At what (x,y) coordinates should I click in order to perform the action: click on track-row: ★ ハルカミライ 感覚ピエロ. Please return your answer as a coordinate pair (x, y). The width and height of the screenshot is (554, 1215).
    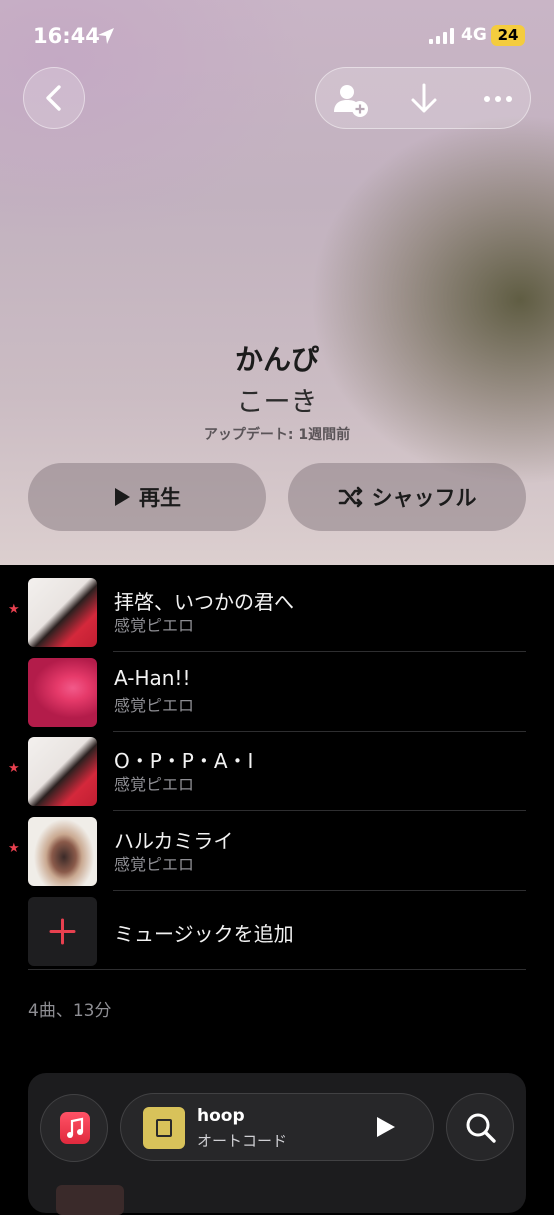
    Looking at the image, I should click on (277, 851).